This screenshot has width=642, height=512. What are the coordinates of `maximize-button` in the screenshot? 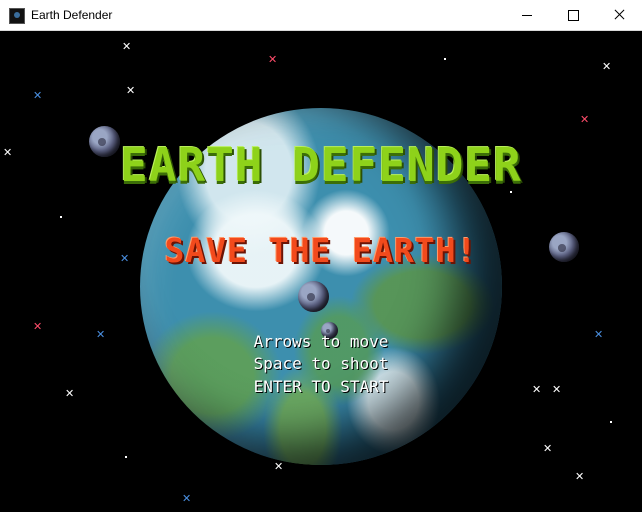 It's located at (573, 15).